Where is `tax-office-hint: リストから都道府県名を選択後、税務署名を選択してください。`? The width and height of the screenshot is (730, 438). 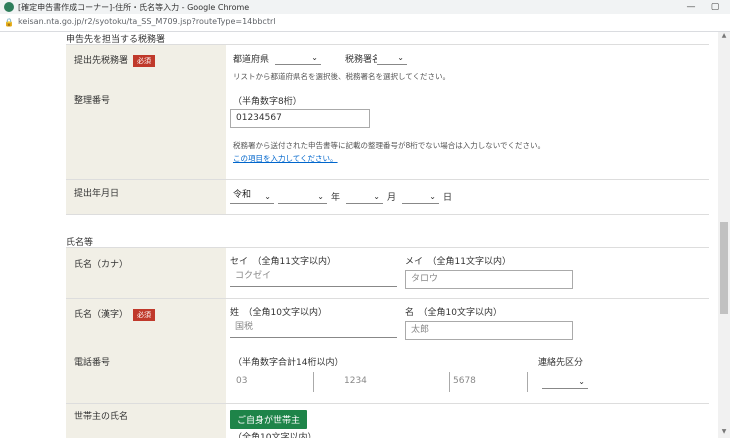
tax-office-hint: リストから都道府県名を選択後、税務署名を選択してください。 is located at coordinates (342, 76).